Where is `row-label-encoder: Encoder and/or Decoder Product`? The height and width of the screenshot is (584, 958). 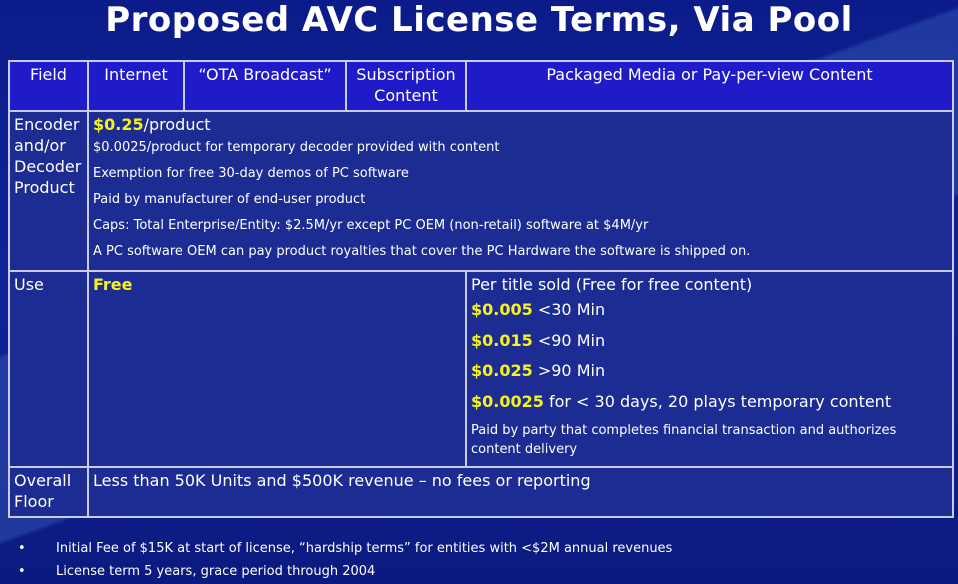
row-label-encoder: Encoder and/or Decoder Product is located at coordinates (48, 191).